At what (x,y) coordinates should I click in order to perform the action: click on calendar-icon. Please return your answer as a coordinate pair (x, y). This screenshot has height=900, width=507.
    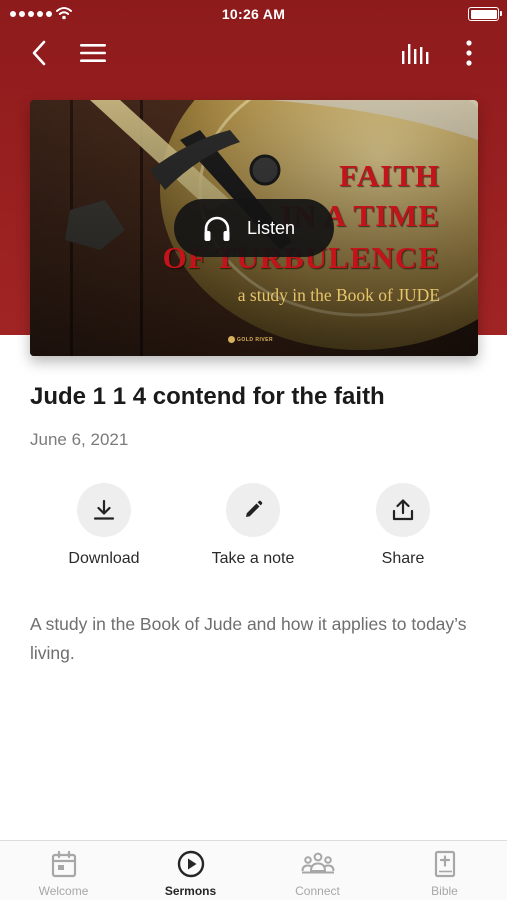
    Looking at the image, I should click on (63, 864).